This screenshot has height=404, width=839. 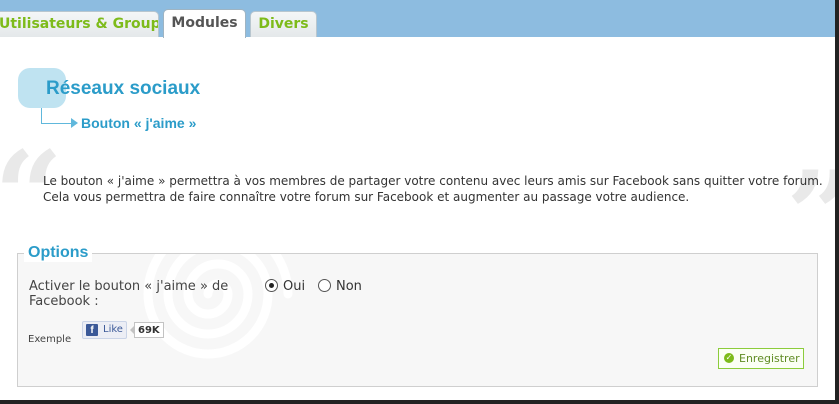 I want to click on tab-divers: Divers, so click(x=283, y=24).